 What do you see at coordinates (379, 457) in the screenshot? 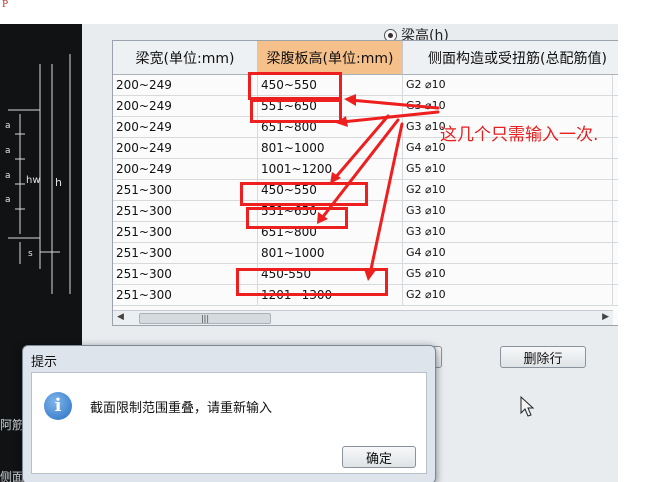
I see `dialog-ok-button: 确定` at bounding box center [379, 457].